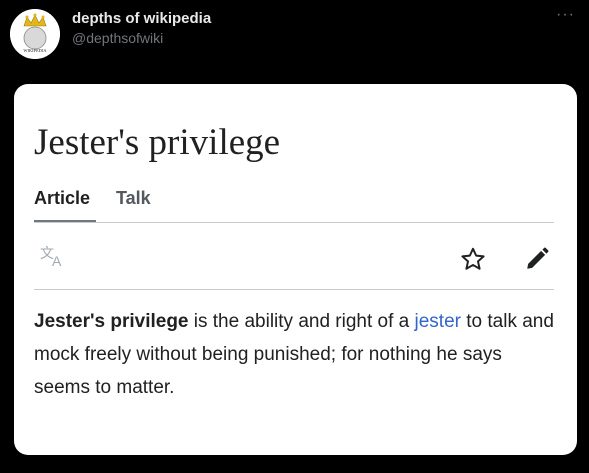  I want to click on pencil-icon, so click(537, 261).